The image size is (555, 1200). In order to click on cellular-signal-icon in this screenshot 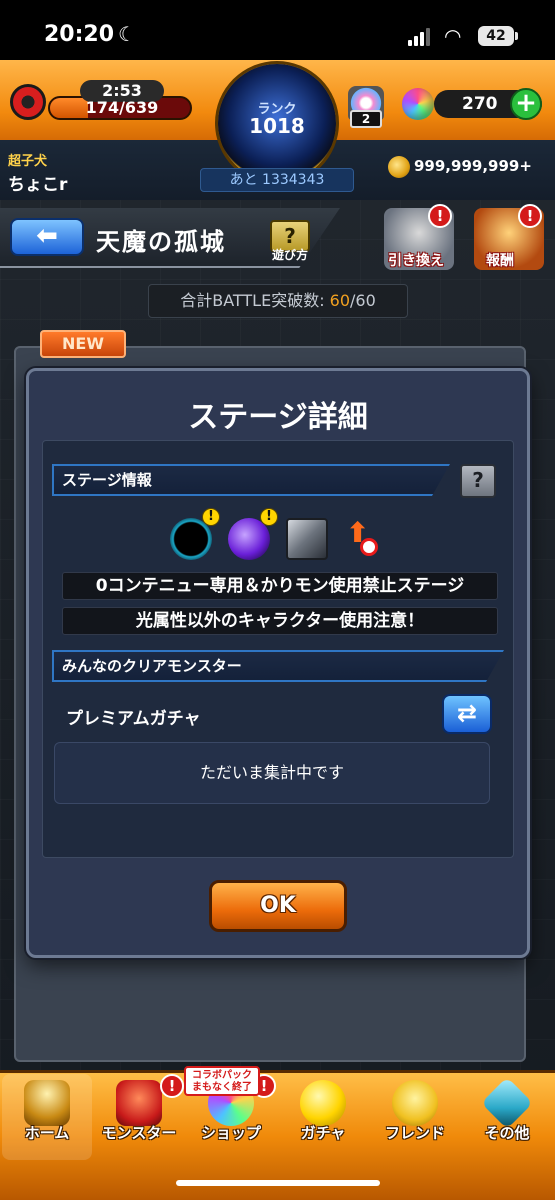, I will do `click(421, 37)`.